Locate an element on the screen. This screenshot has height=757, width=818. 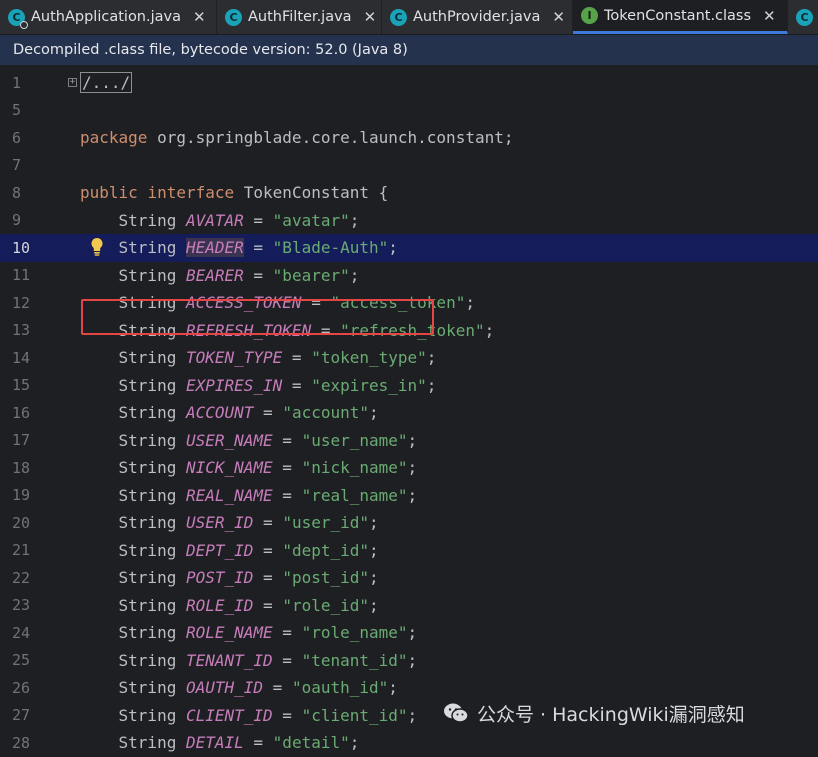
code-line: 5 is located at coordinates (409, 111).